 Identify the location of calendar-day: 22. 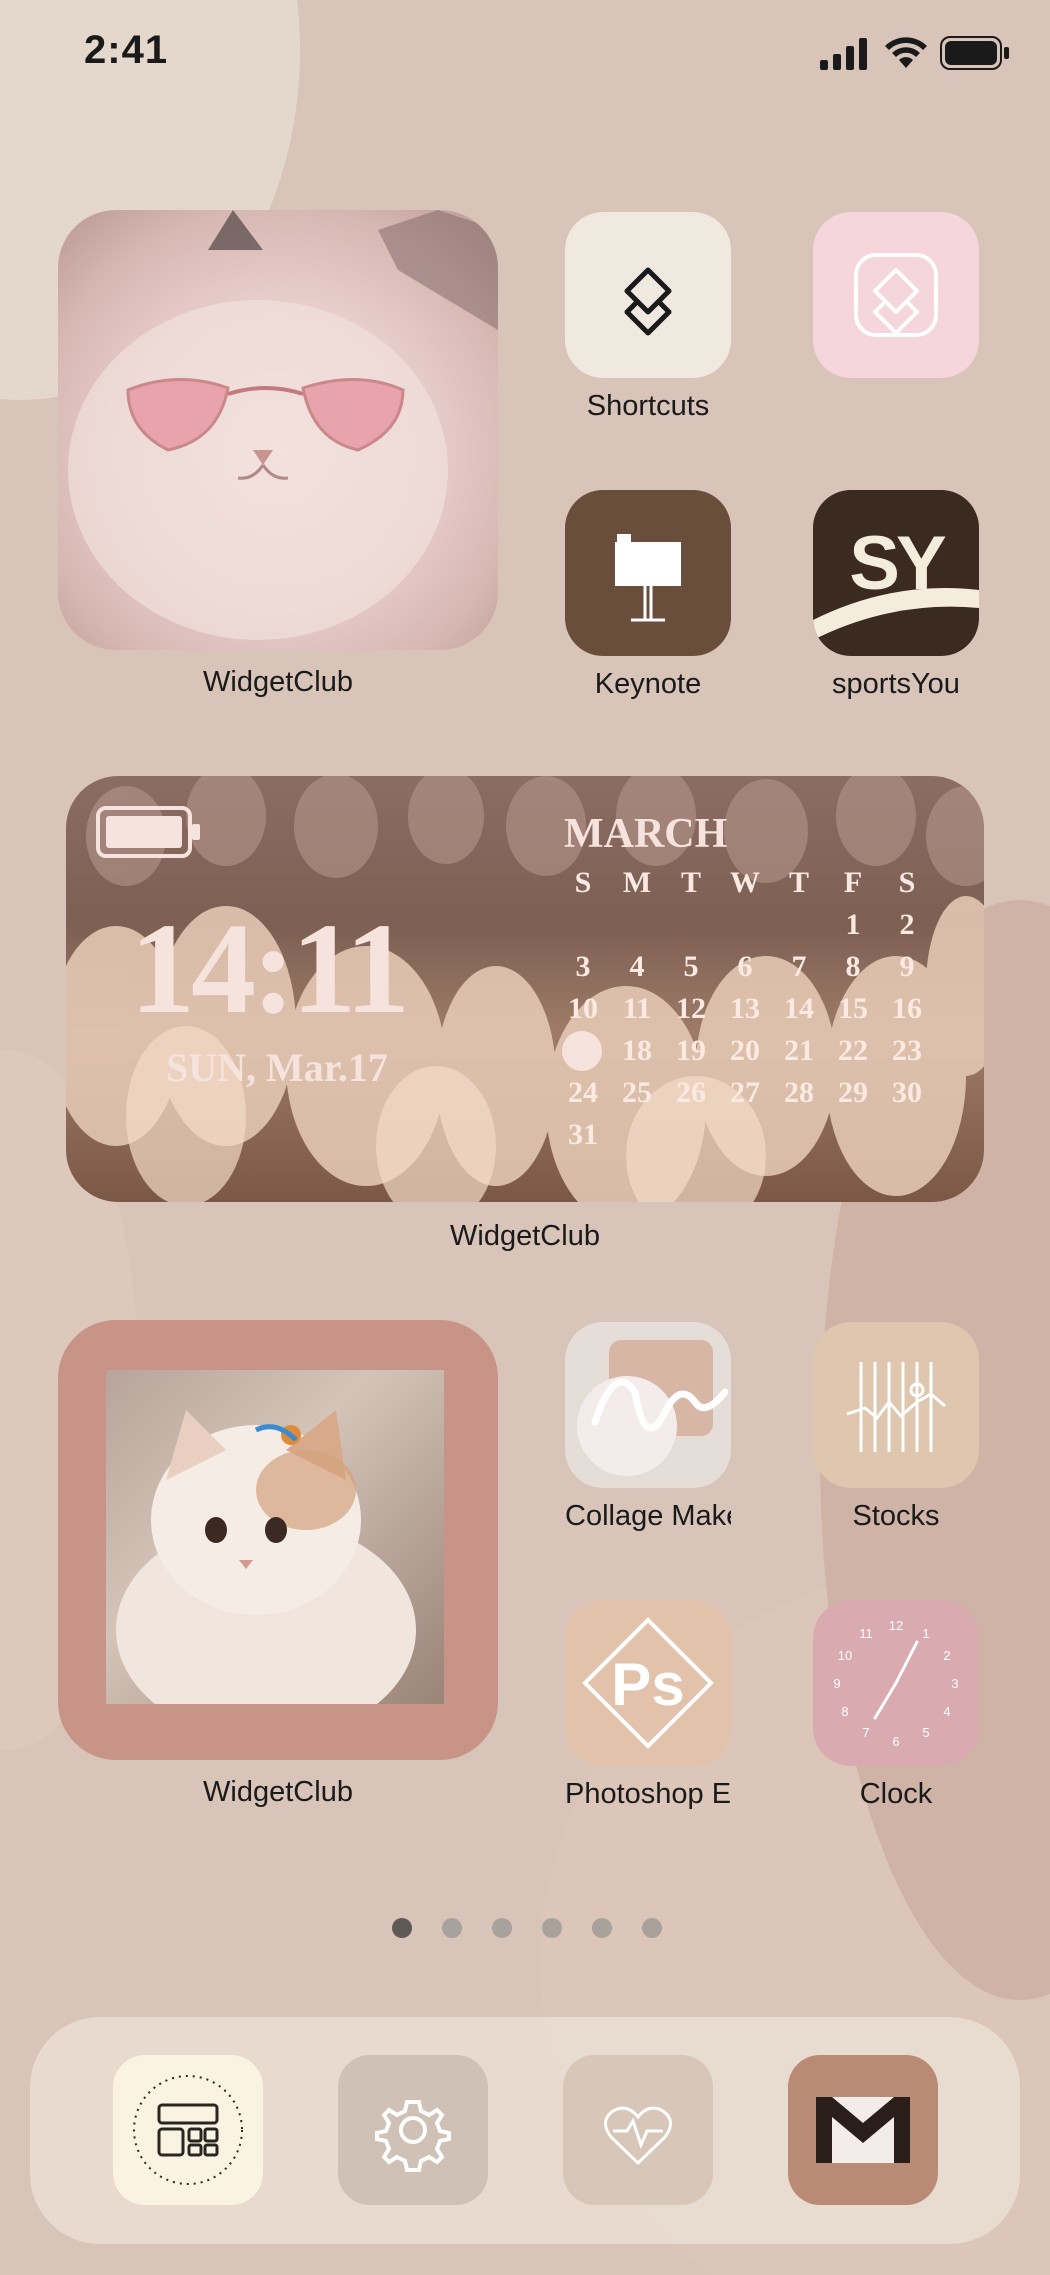
(853, 1050).